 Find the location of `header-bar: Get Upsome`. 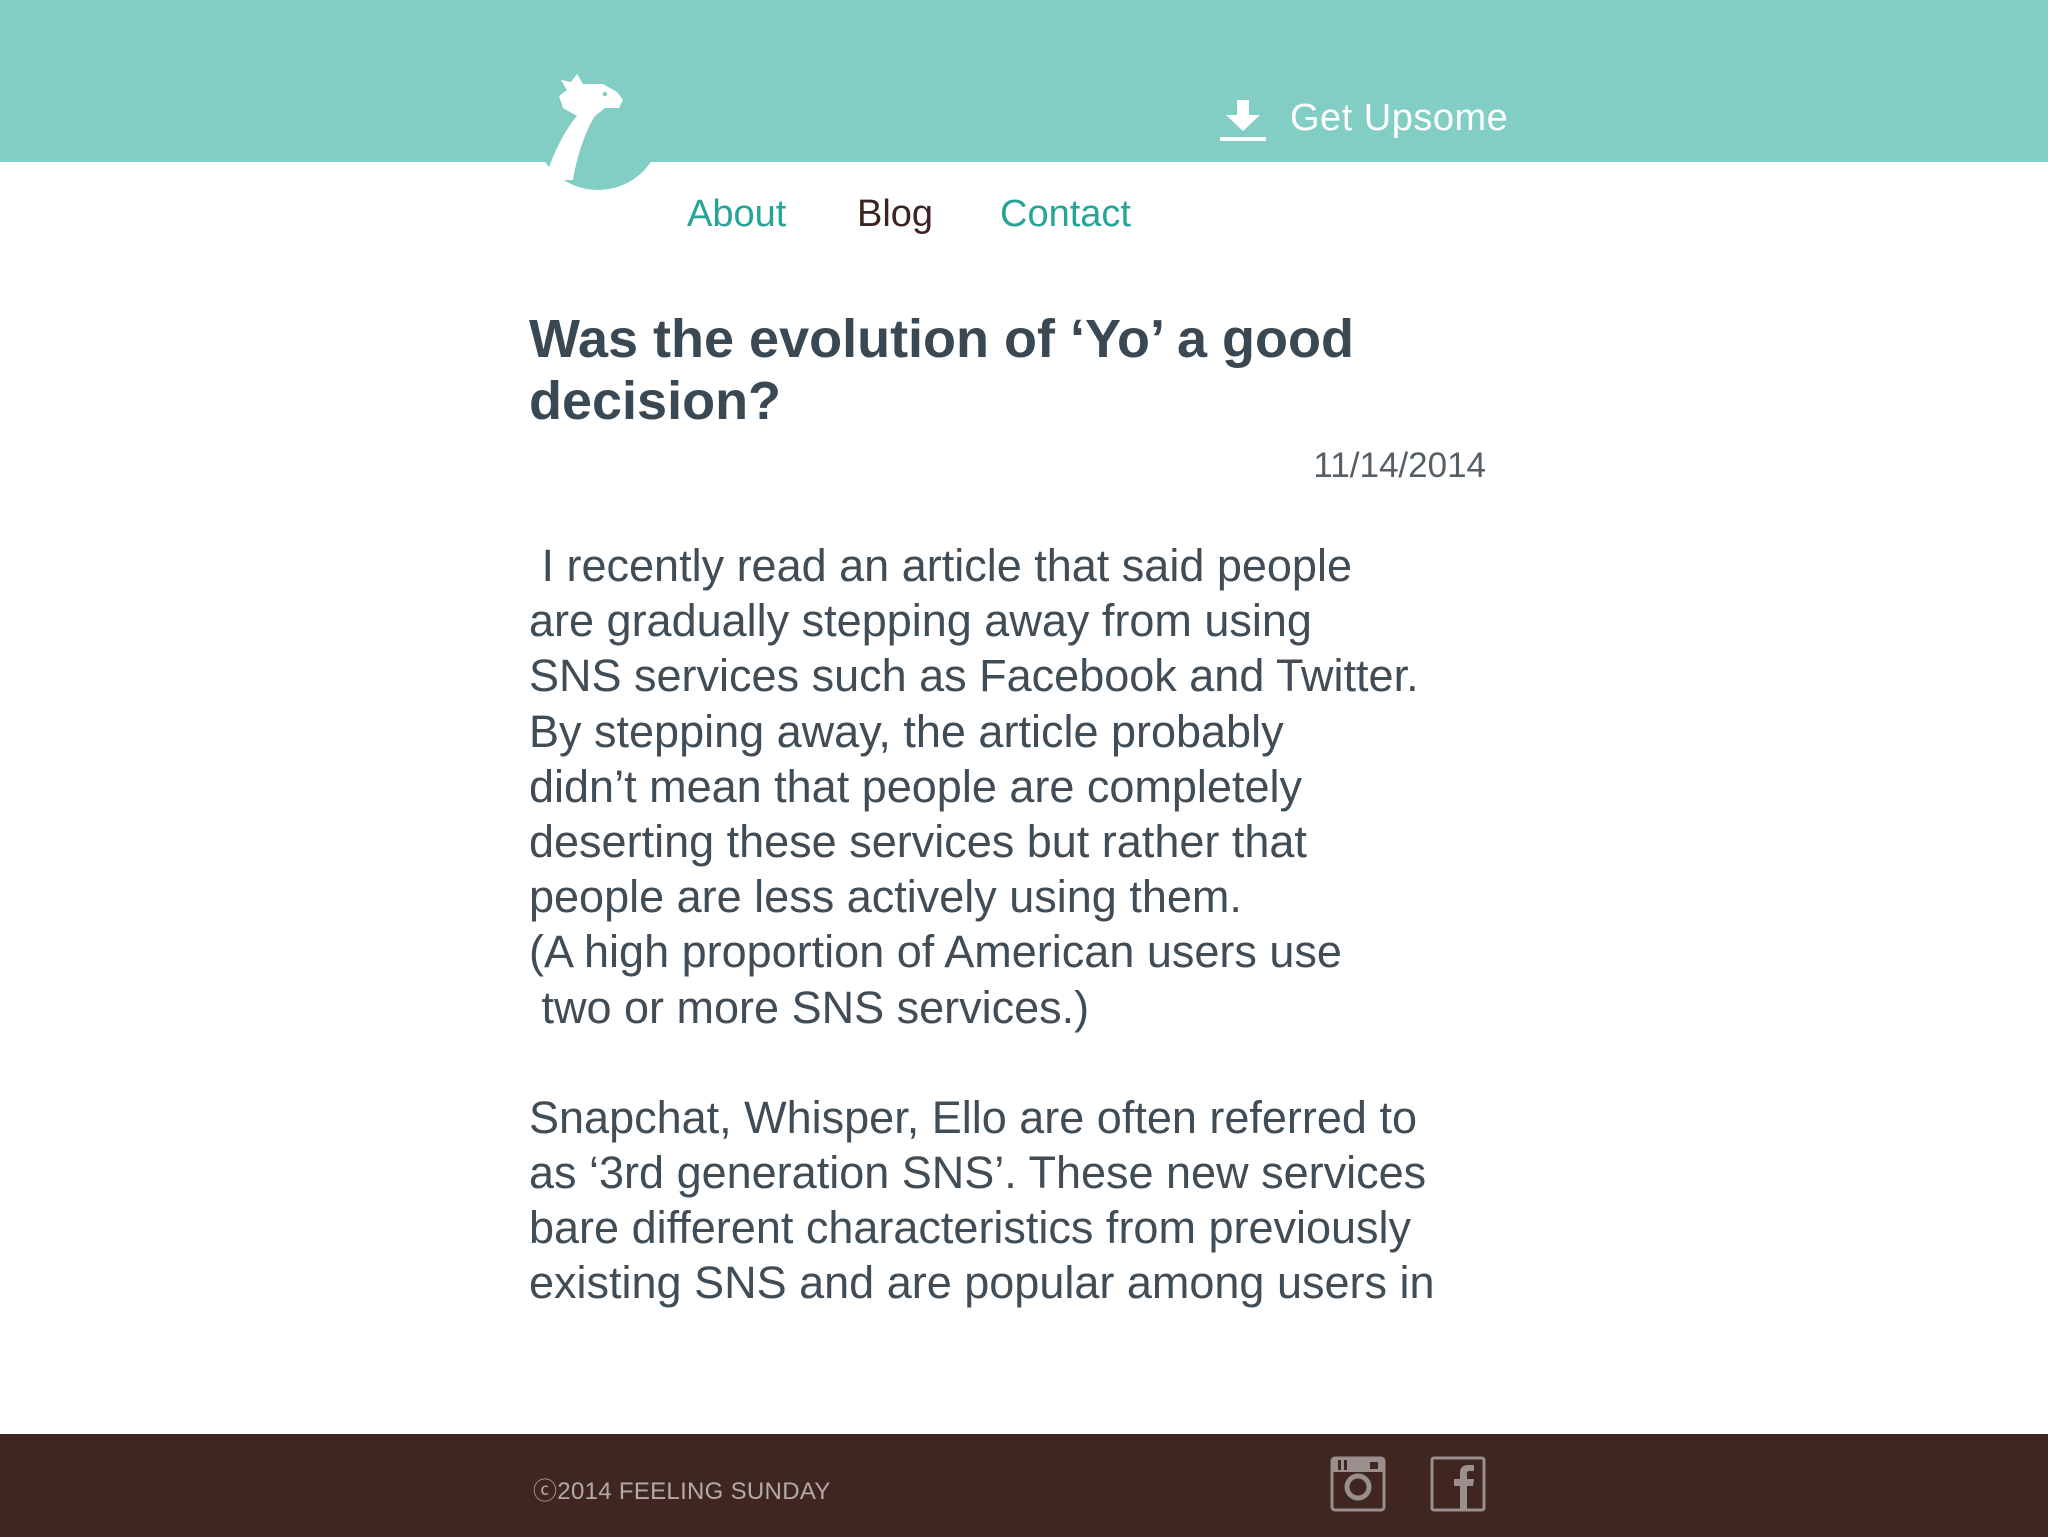

header-bar: Get Upsome is located at coordinates (1024, 81).